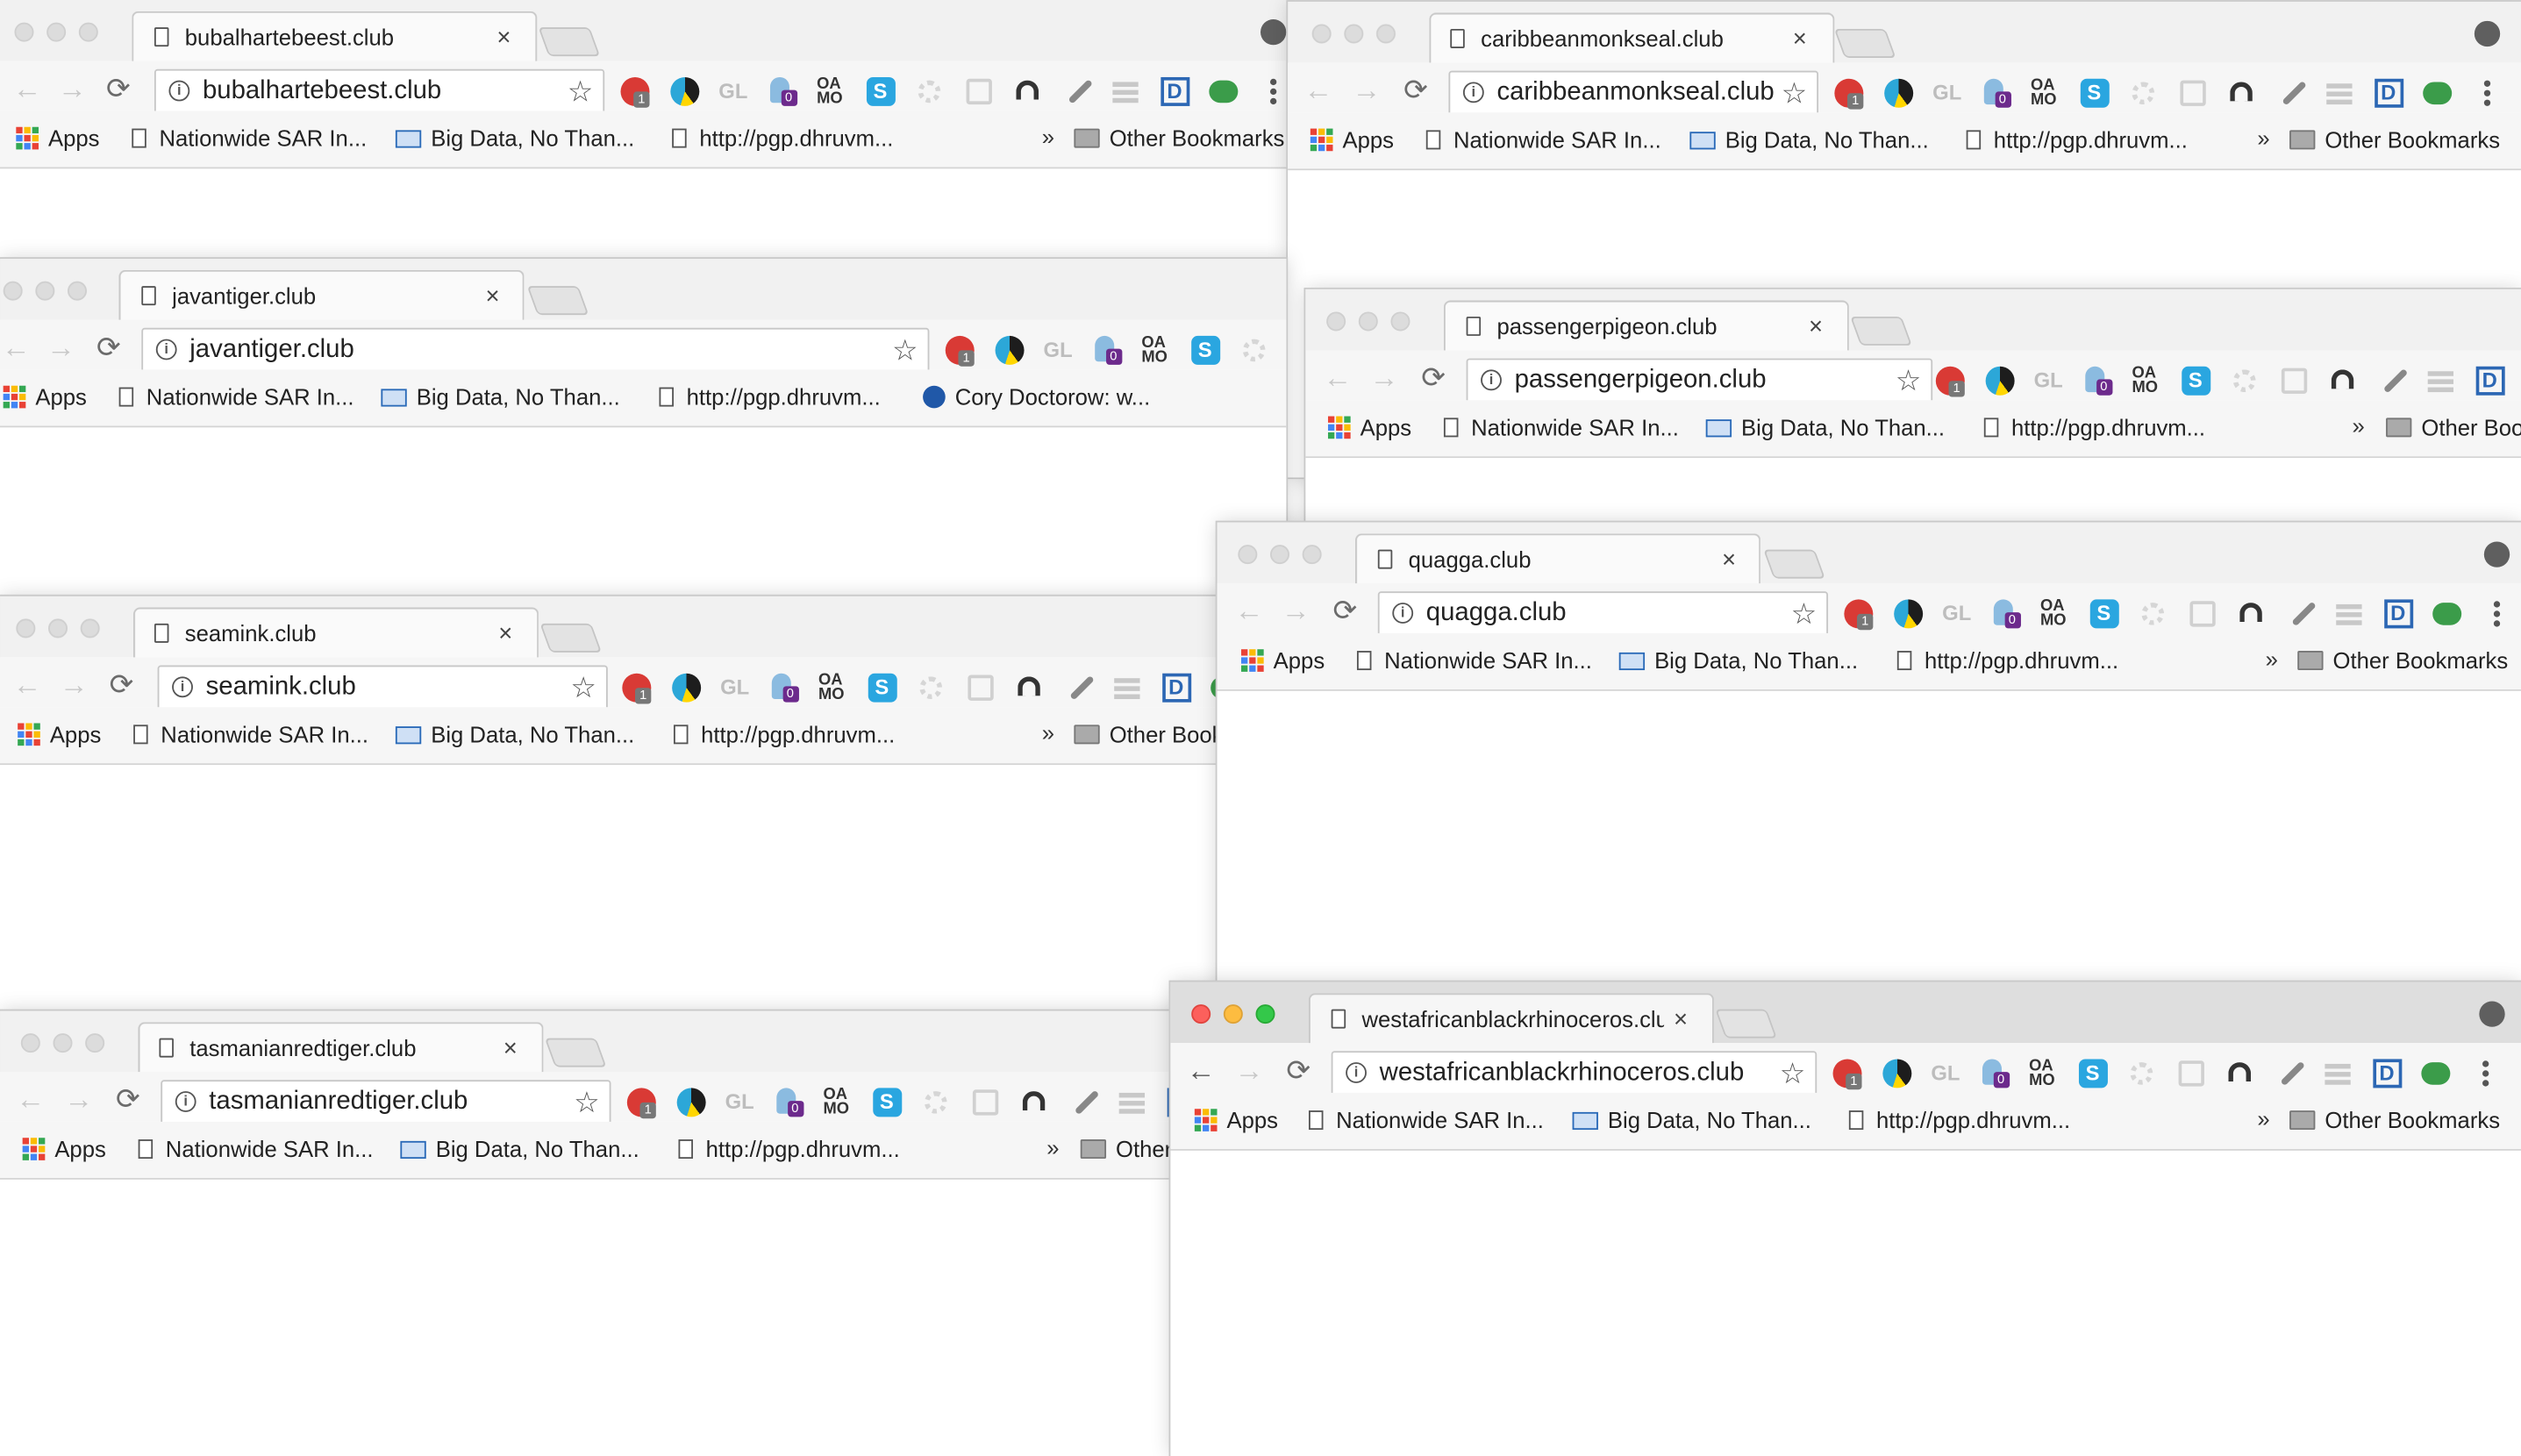  I want to click on gl-icon: GL, so click(1058, 350).